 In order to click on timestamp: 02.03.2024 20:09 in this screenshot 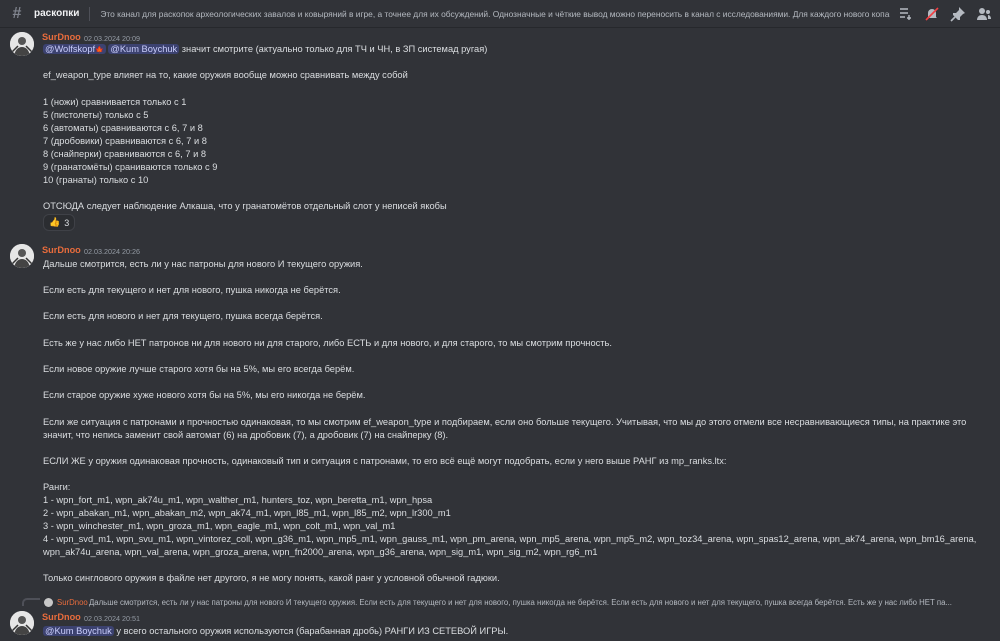, I will do `click(112, 38)`.